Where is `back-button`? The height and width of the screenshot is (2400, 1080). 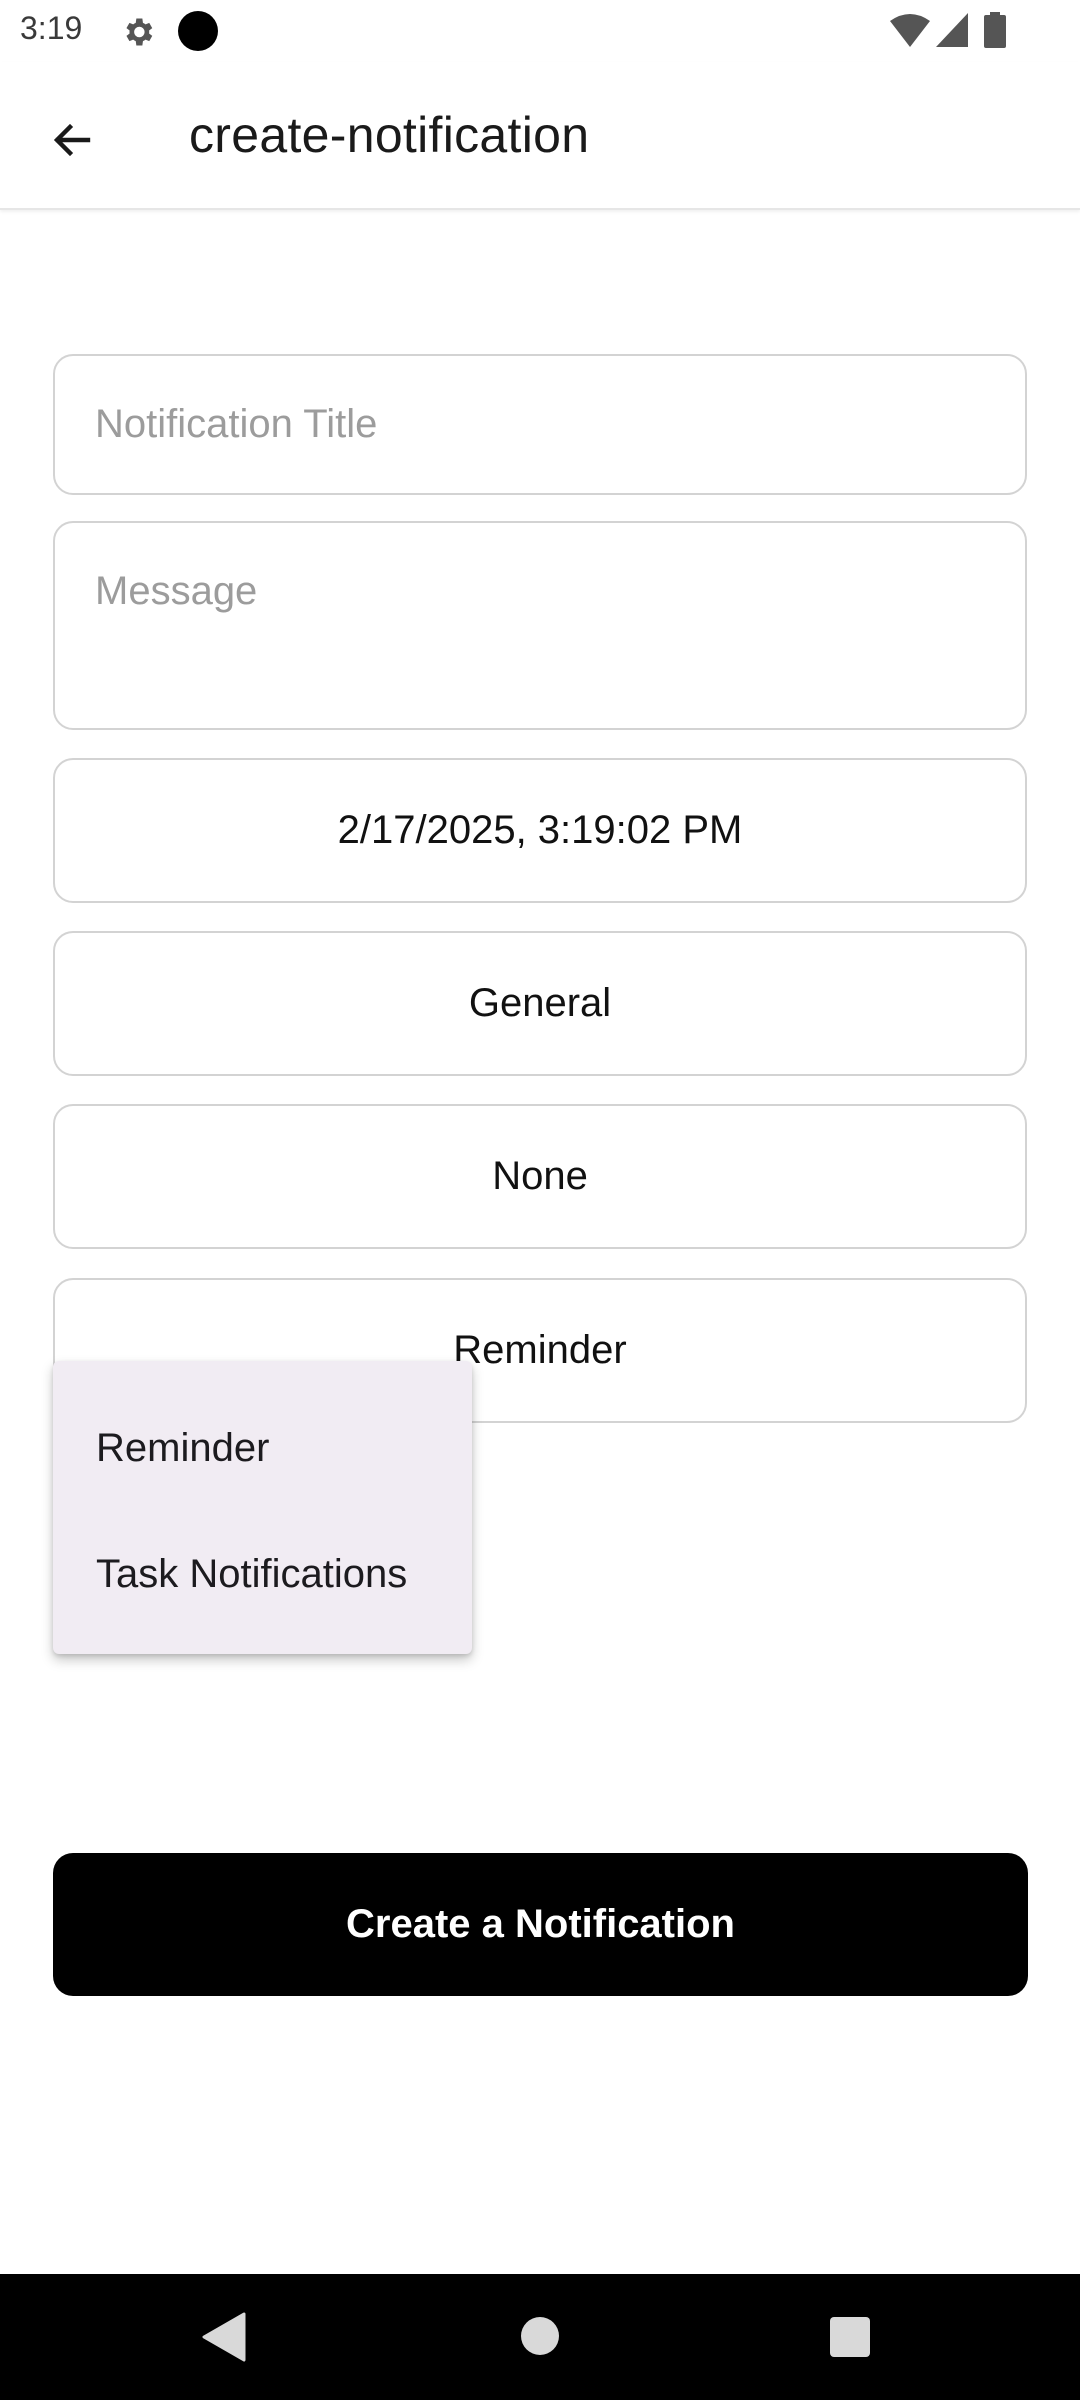
back-button is located at coordinates (72, 140).